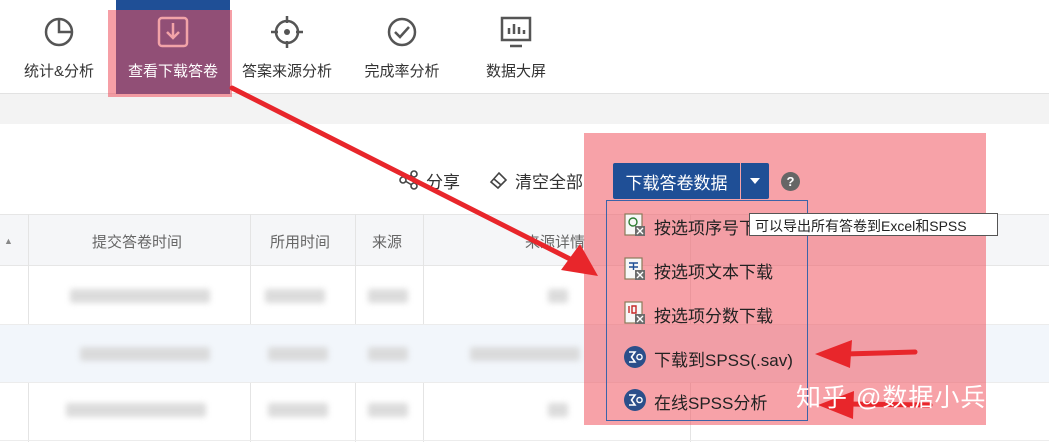  Describe the element at coordinates (287, 32) in the screenshot. I see `crosshair-icon` at that location.